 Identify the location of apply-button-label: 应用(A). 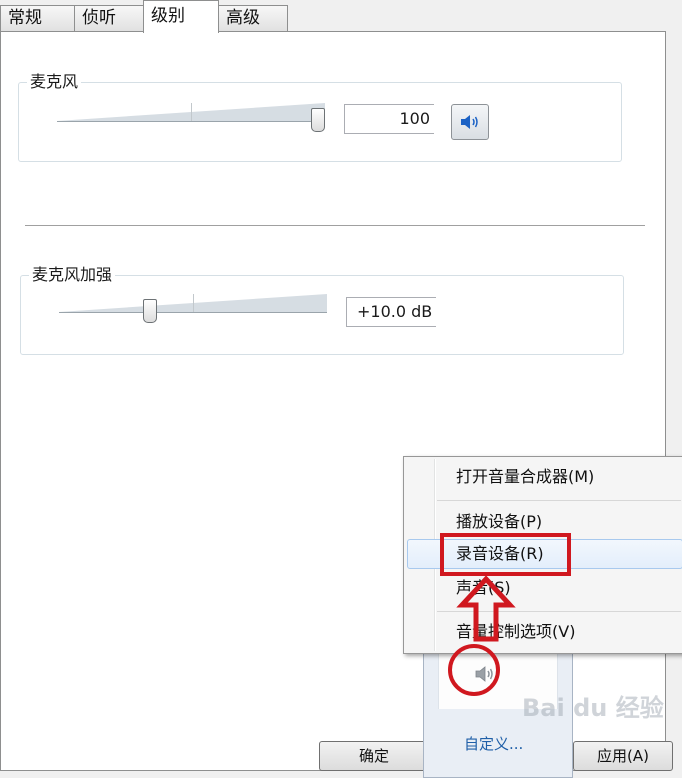
(623, 756).